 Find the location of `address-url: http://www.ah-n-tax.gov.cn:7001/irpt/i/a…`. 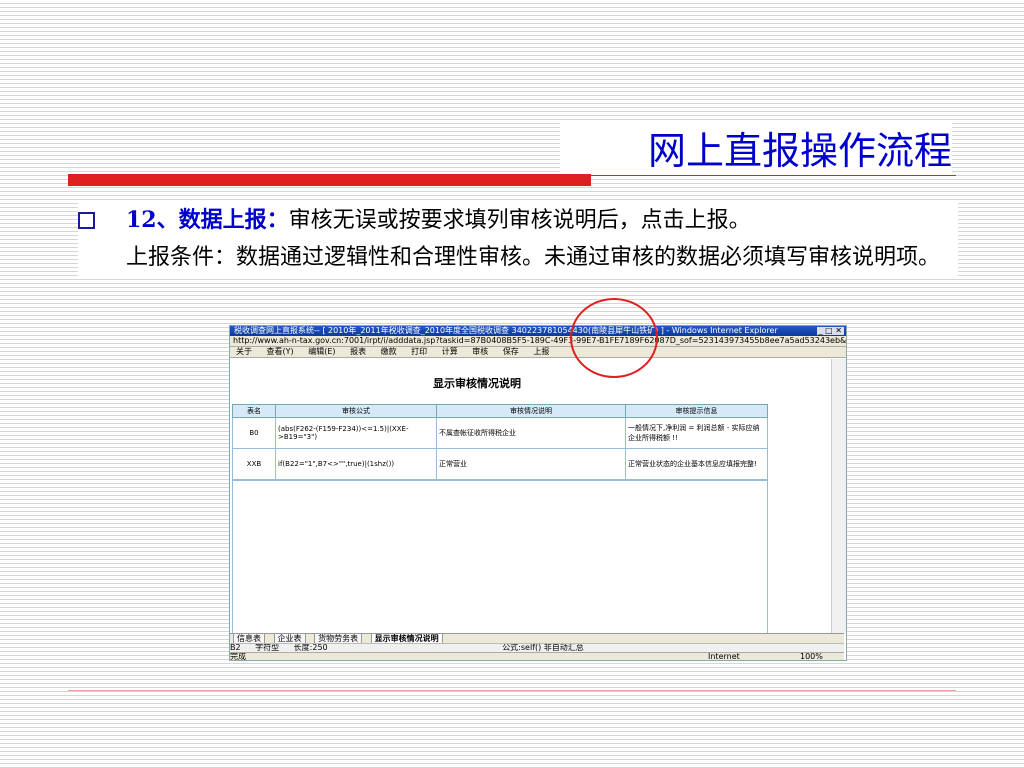

address-url: http://www.ah-n-tax.gov.cn:7001/irpt/i/a… is located at coordinates (539, 340).